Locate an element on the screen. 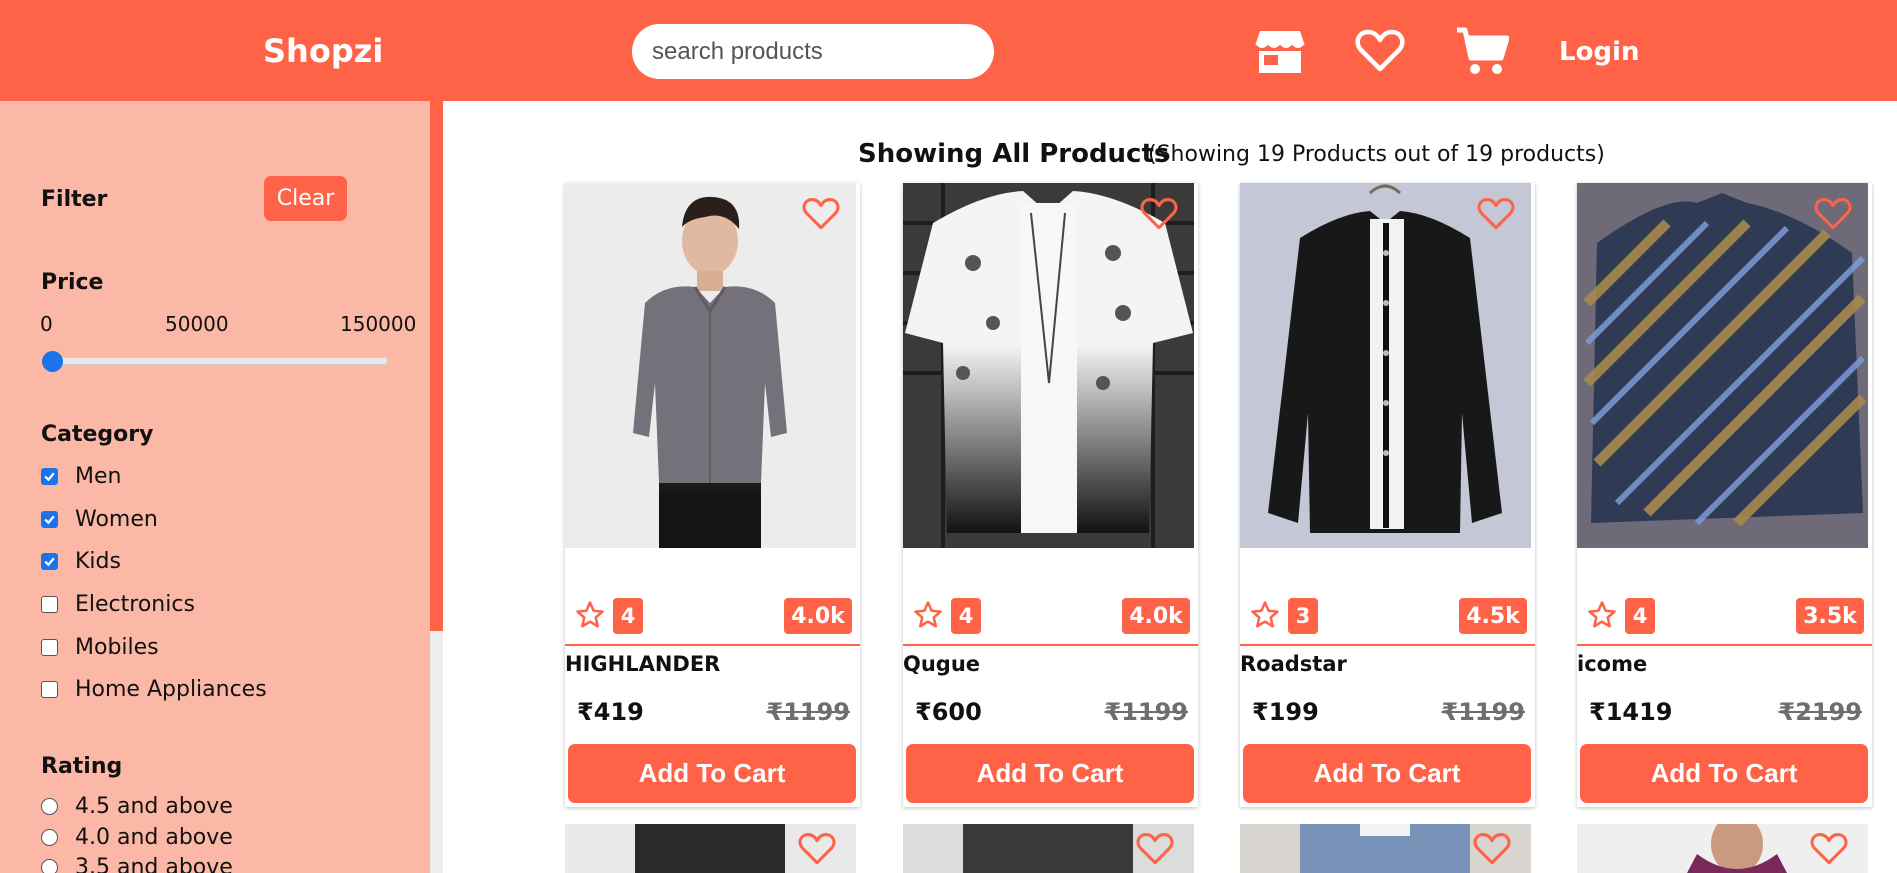 This screenshot has width=1897, height=873. product-price: ₹600 is located at coordinates (948, 712).